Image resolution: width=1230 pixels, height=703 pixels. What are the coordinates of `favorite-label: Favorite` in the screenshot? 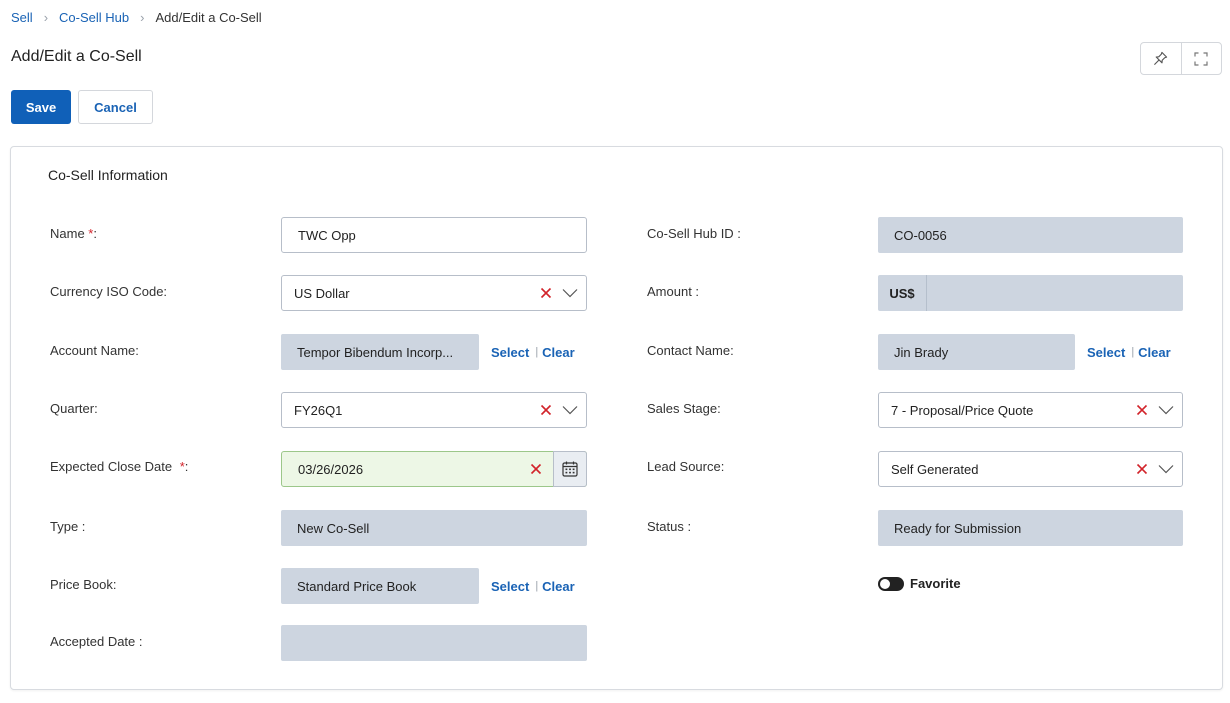 It's located at (935, 583).